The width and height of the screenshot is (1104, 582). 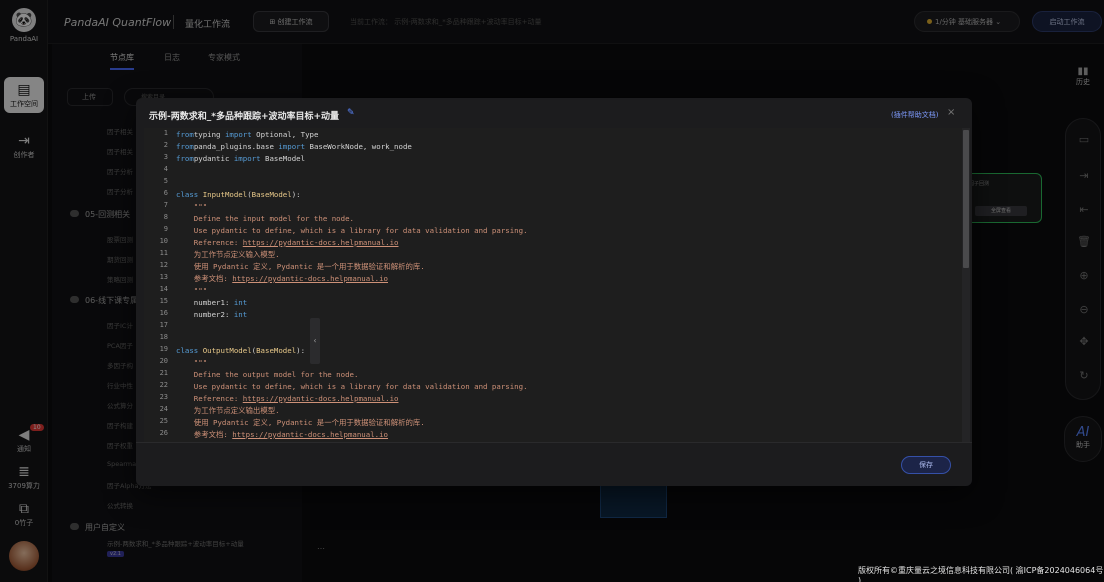 What do you see at coordinates (165, 181) in the screenshot?
I see `line-number: 5` at bounding box center [165, 181].